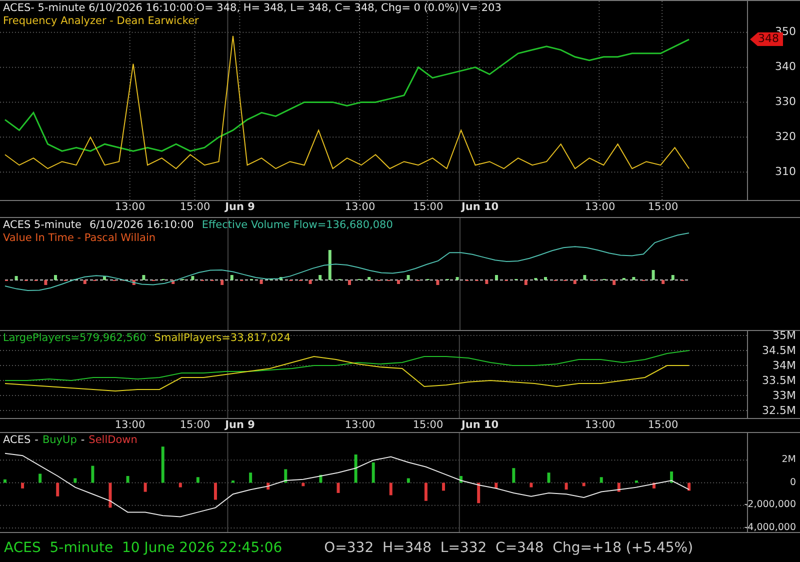 The width and height of the screenshot is (800, 562). Describe the element at coordinates (785, 102) in the screenshot. I see `axis-label: 330` at that location.